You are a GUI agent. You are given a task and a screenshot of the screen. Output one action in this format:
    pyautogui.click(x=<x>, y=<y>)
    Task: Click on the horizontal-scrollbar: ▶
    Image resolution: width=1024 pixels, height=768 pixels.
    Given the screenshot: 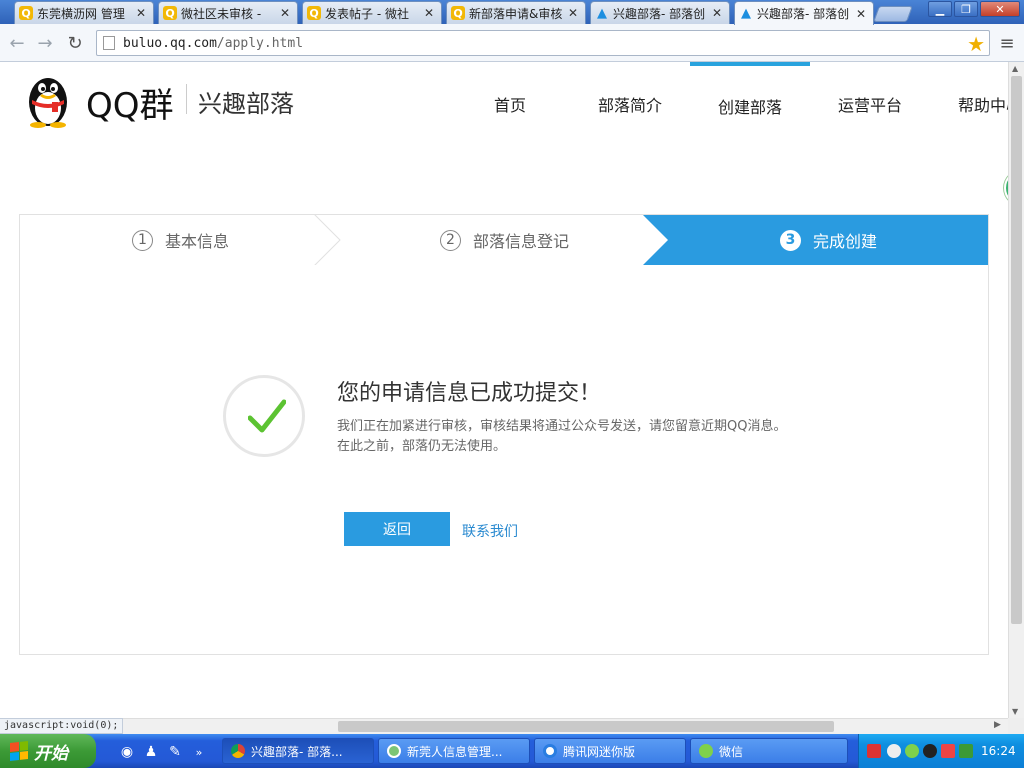 What is the action you would take?
    pyautogui.click(x=504, y=726)
    